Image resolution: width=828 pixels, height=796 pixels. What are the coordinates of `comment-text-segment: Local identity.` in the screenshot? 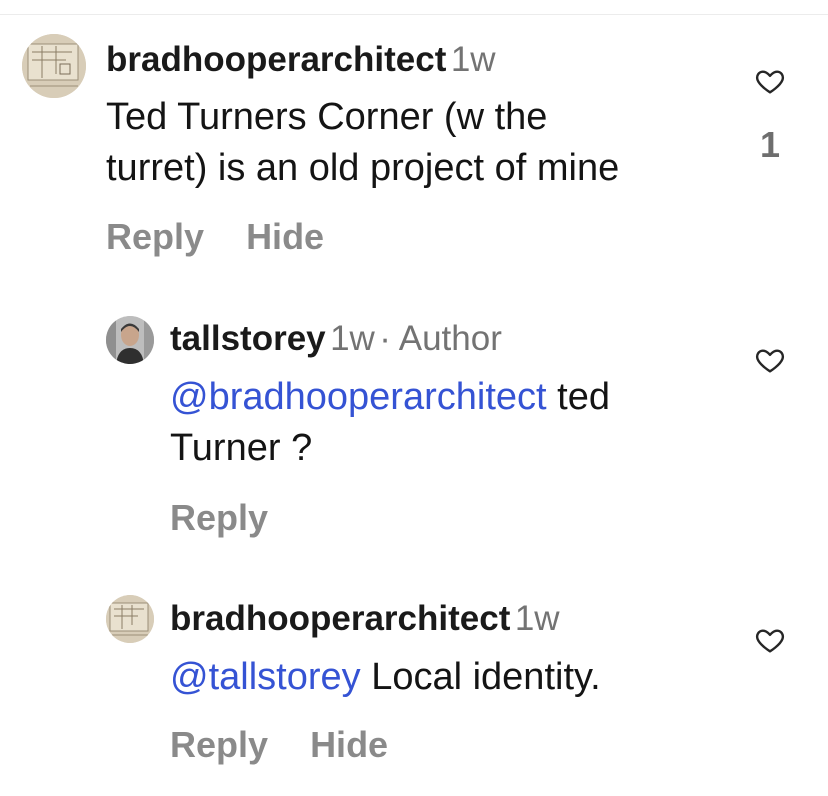 It's located at (480, 677).